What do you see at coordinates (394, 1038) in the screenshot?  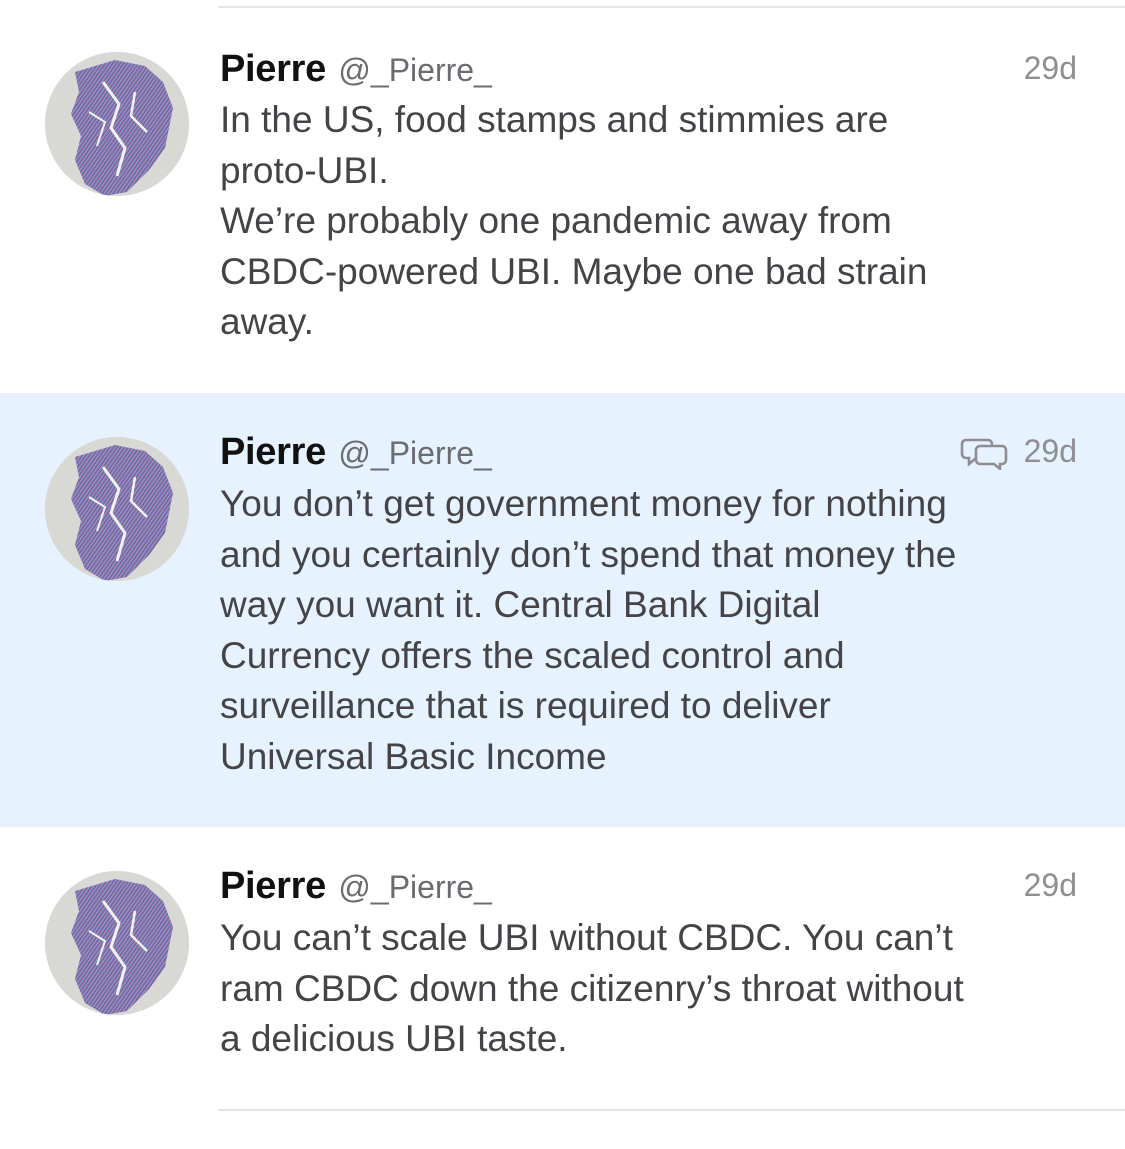 I see `text-line: a delicious UBI taste.` at bounding box center [394, 1038].